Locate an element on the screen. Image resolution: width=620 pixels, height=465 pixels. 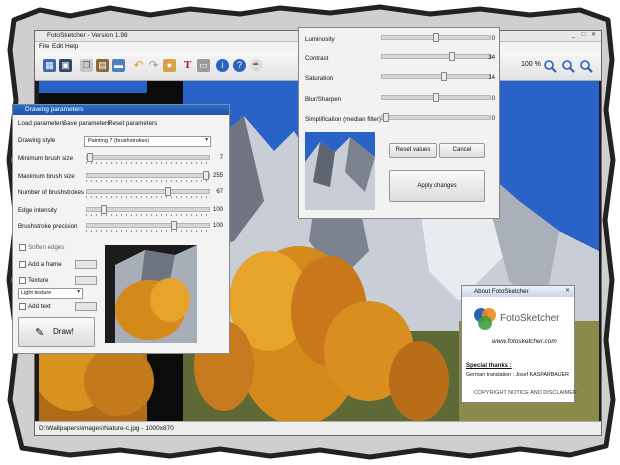
drawing-style-label: Drawing style is located at coordinates (37, 140).